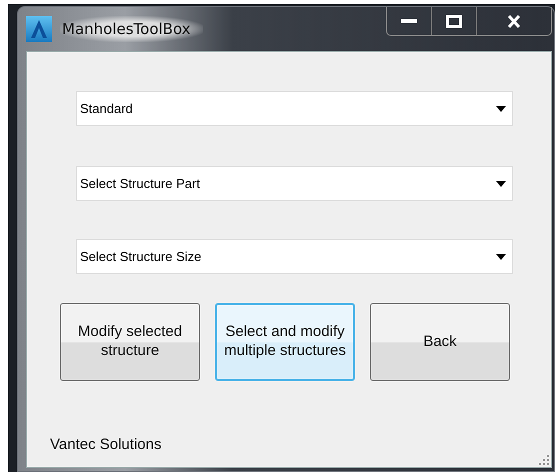 This screenshot has height=472, width=555. I want to click on maximize-icon, so click(454, 21).